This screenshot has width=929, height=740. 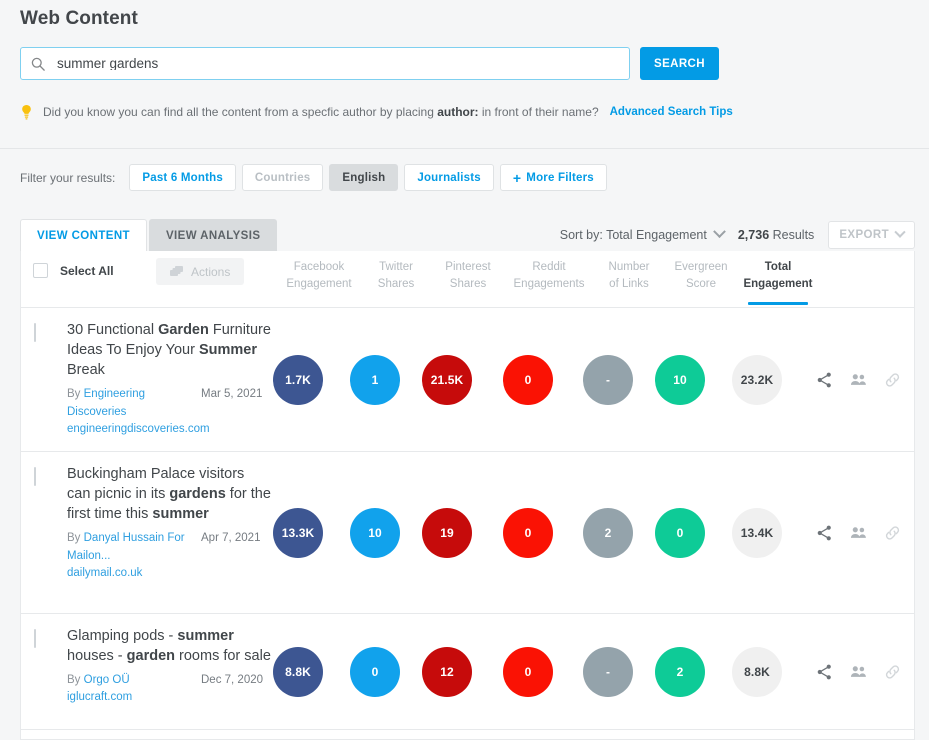 I want to click on filter-chip-past-6-months: Past 6 Months, so click(x=182, y=177).